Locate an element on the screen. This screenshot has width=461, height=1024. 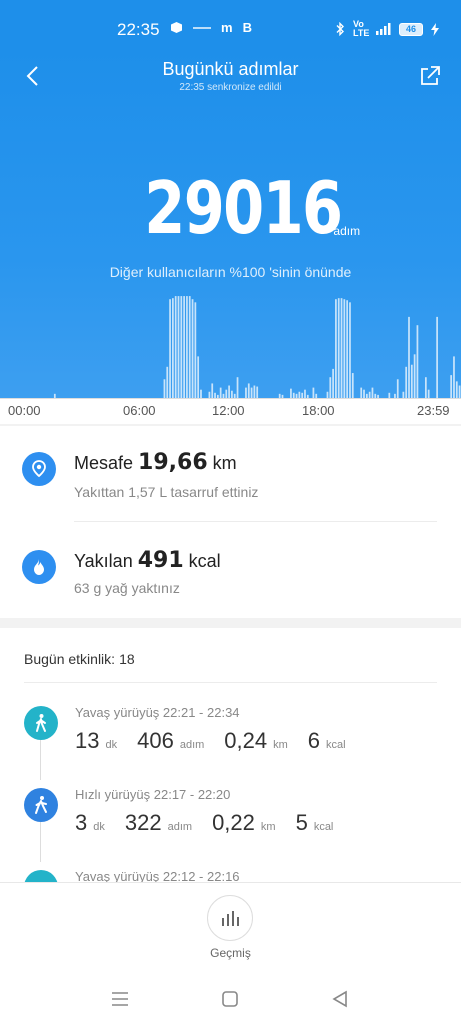
package-icon is located at coordinates (176, 27).